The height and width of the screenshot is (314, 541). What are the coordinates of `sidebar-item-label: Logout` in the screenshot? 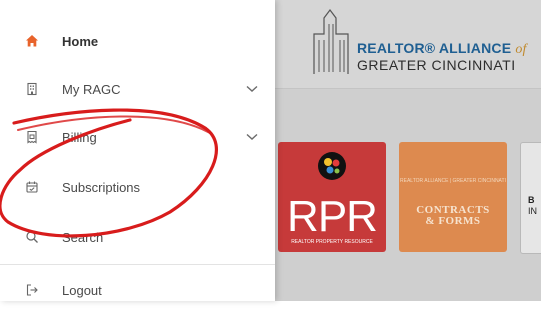 It's located at (82, 290).